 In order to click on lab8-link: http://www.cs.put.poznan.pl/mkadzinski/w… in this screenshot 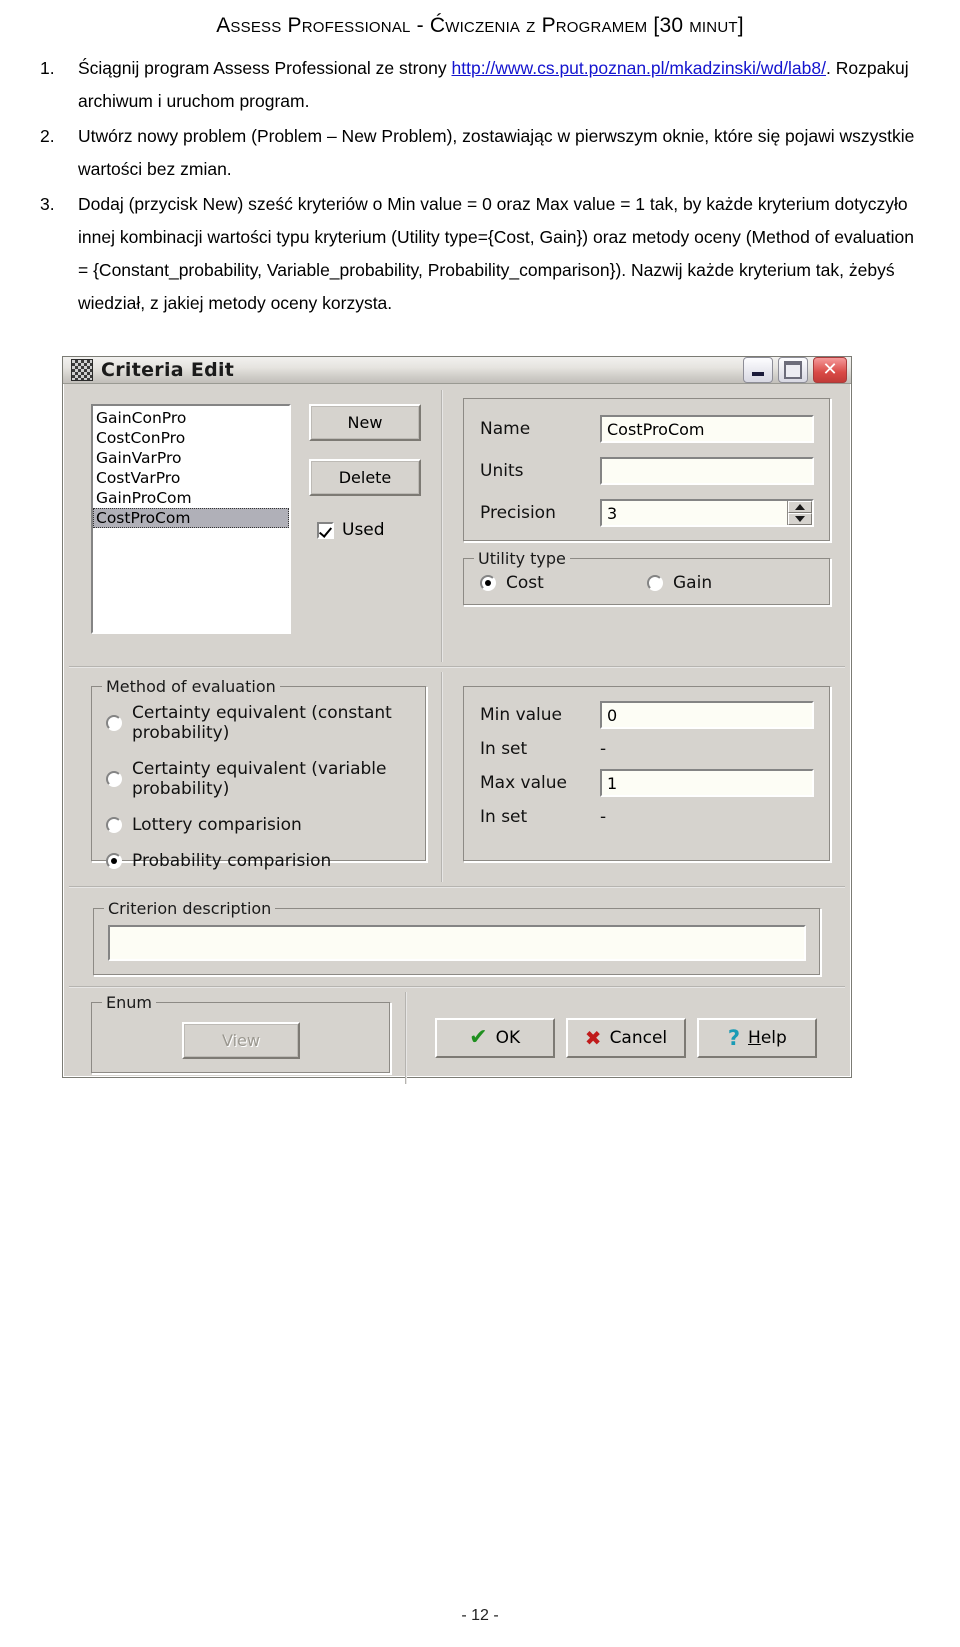, I will do `click(639, 68)`.